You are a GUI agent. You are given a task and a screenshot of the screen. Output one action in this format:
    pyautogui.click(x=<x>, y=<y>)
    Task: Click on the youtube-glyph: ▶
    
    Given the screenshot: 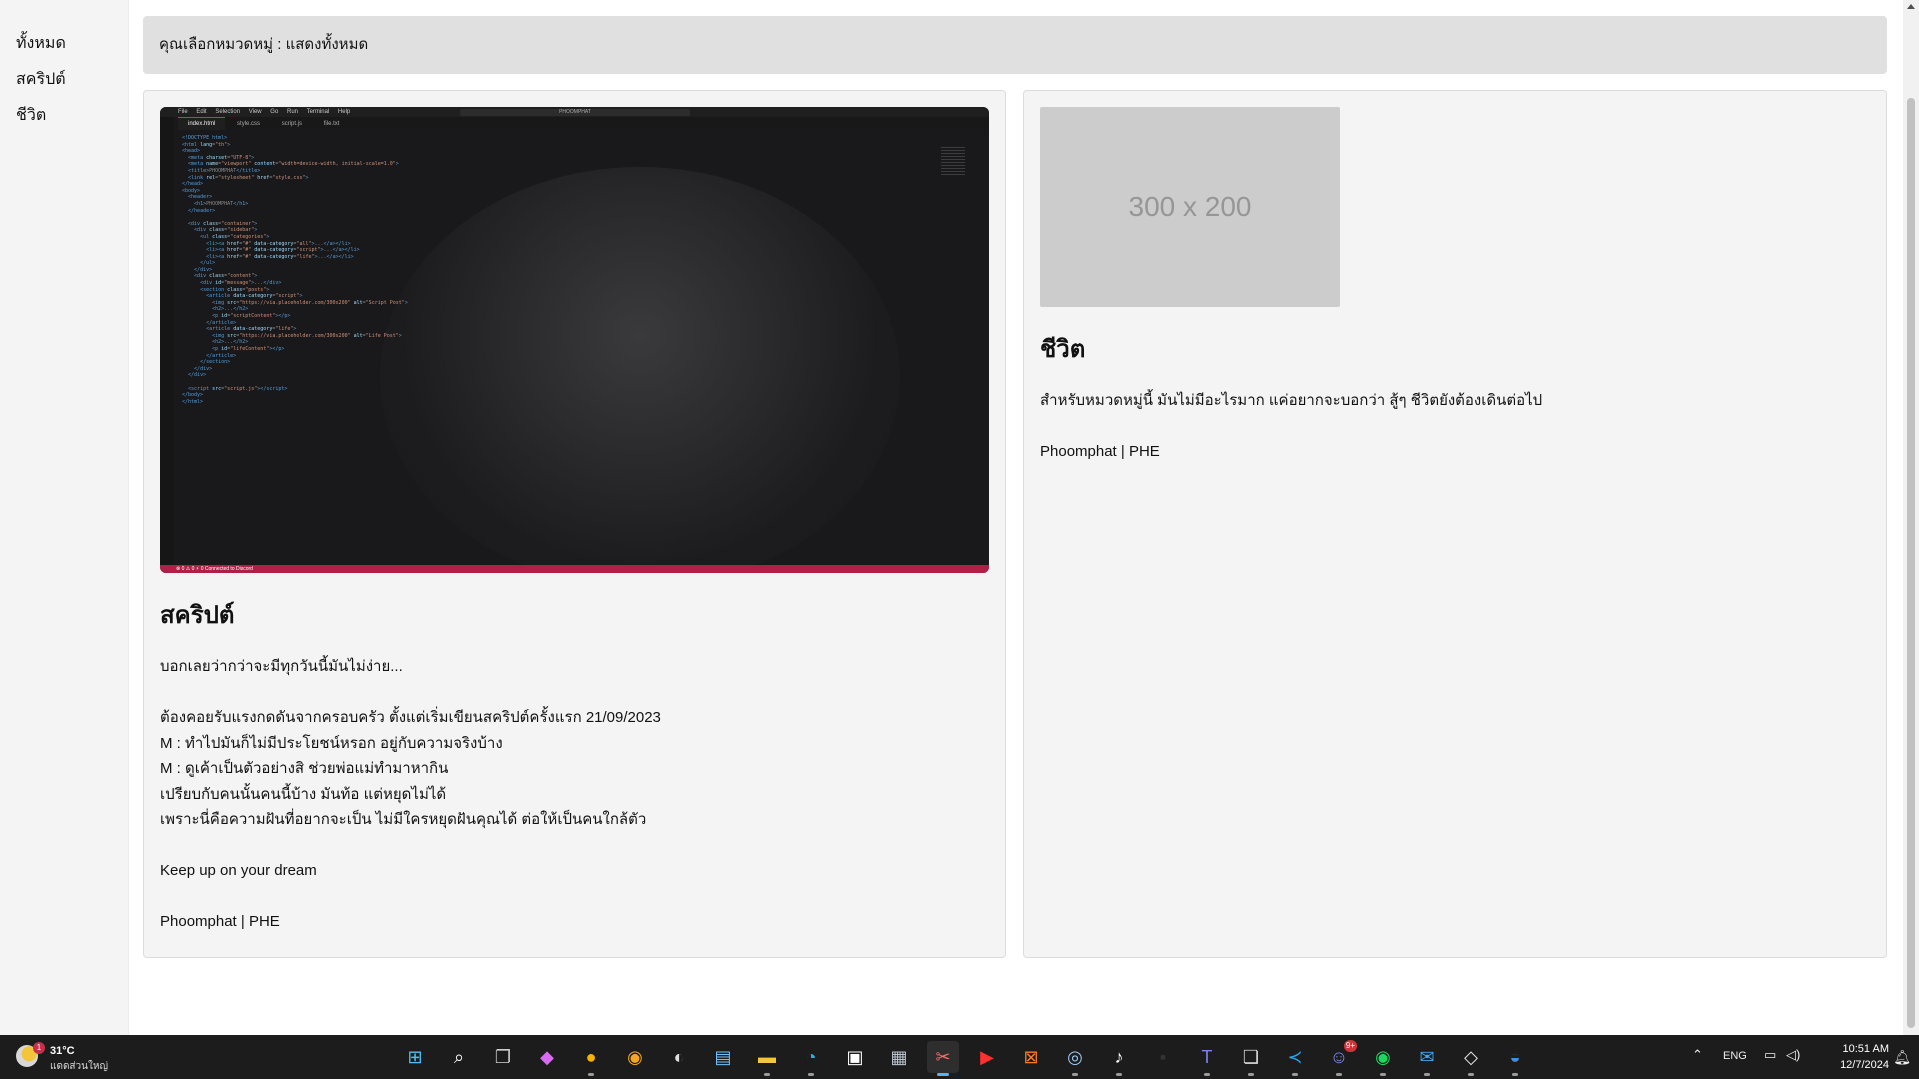 What is the action you would take?
    pyautogui.click(x=987, y=1057)
    